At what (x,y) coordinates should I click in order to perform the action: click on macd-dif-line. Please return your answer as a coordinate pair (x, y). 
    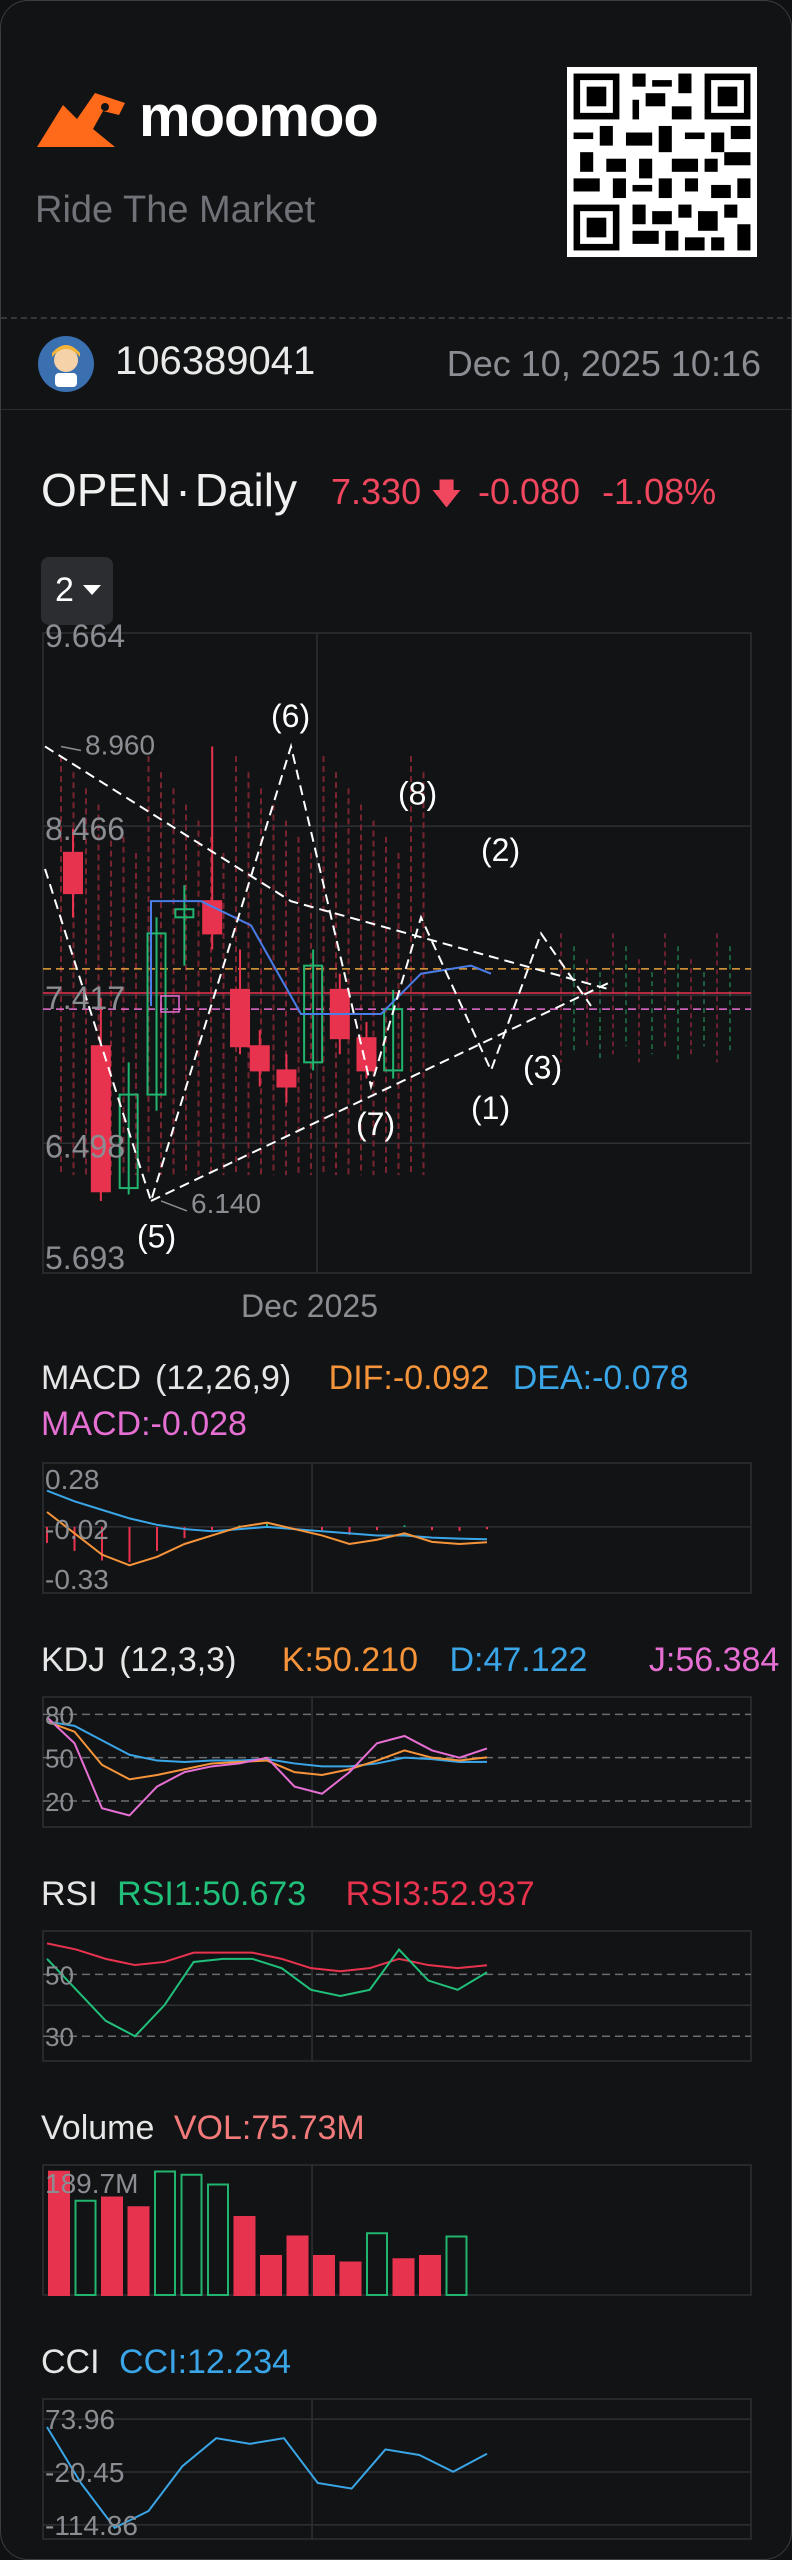
    Looking at the image, I should click on (267, 1539).